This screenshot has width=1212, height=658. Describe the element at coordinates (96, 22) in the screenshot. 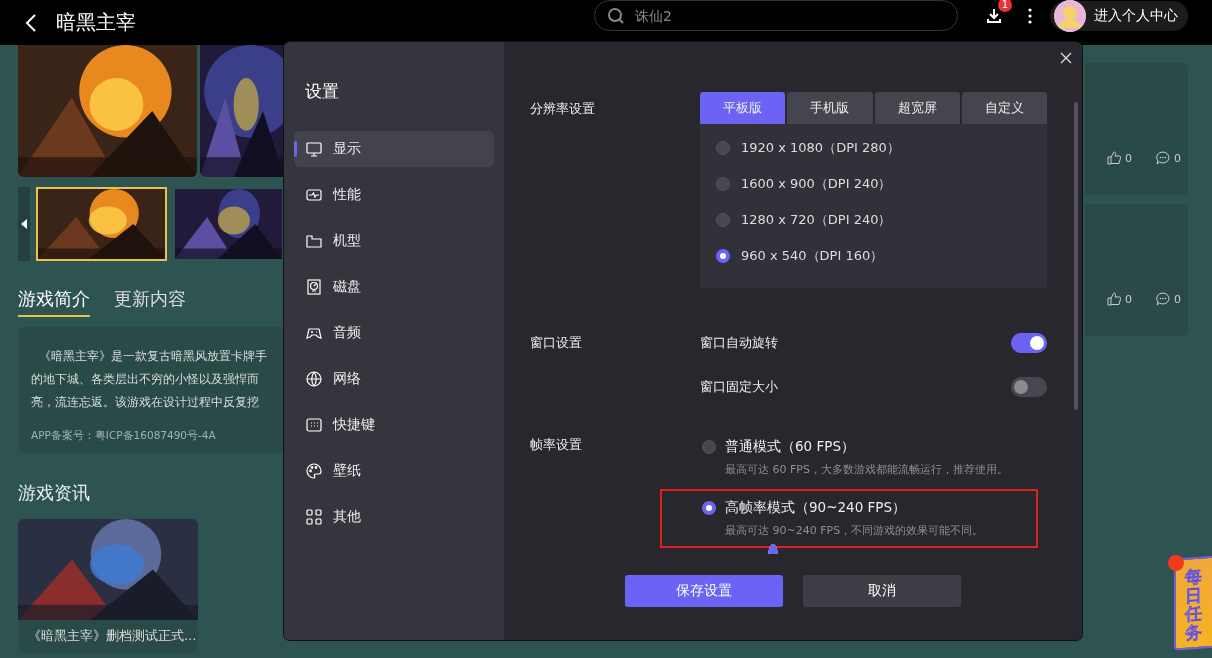

I see `page-title: 暗黑主宰` at that location.